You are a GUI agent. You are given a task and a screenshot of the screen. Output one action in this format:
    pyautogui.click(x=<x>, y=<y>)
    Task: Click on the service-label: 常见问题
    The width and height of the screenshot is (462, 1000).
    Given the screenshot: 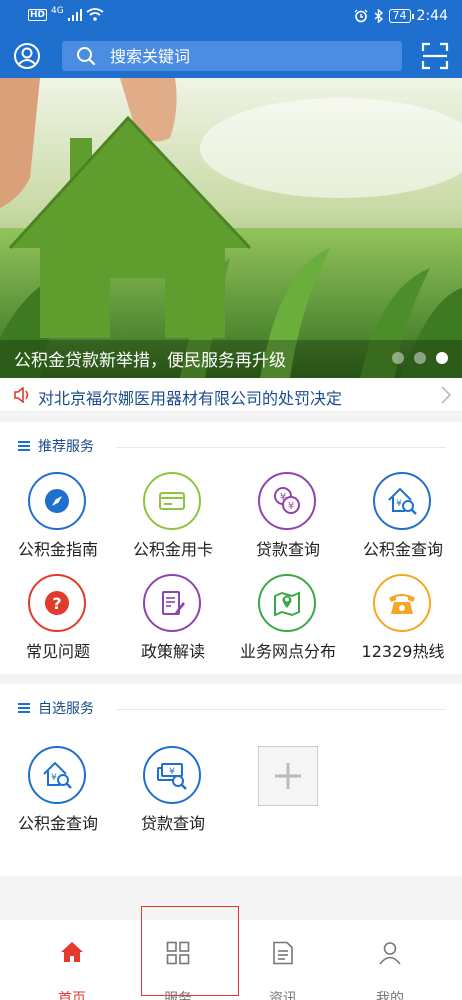 What is the action you would take?
    pyautogui.click(x=57, y=651)
    